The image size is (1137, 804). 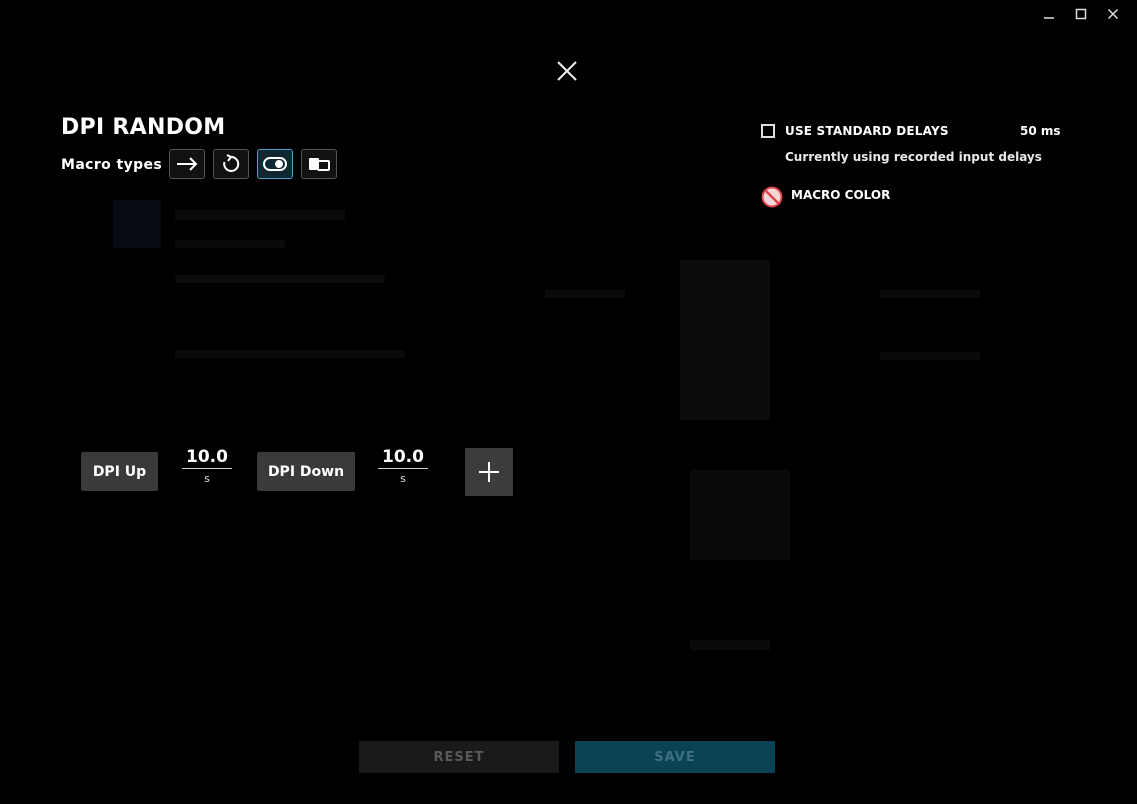 I want to click on reset-button: RESET, so click(x=459, y=757).